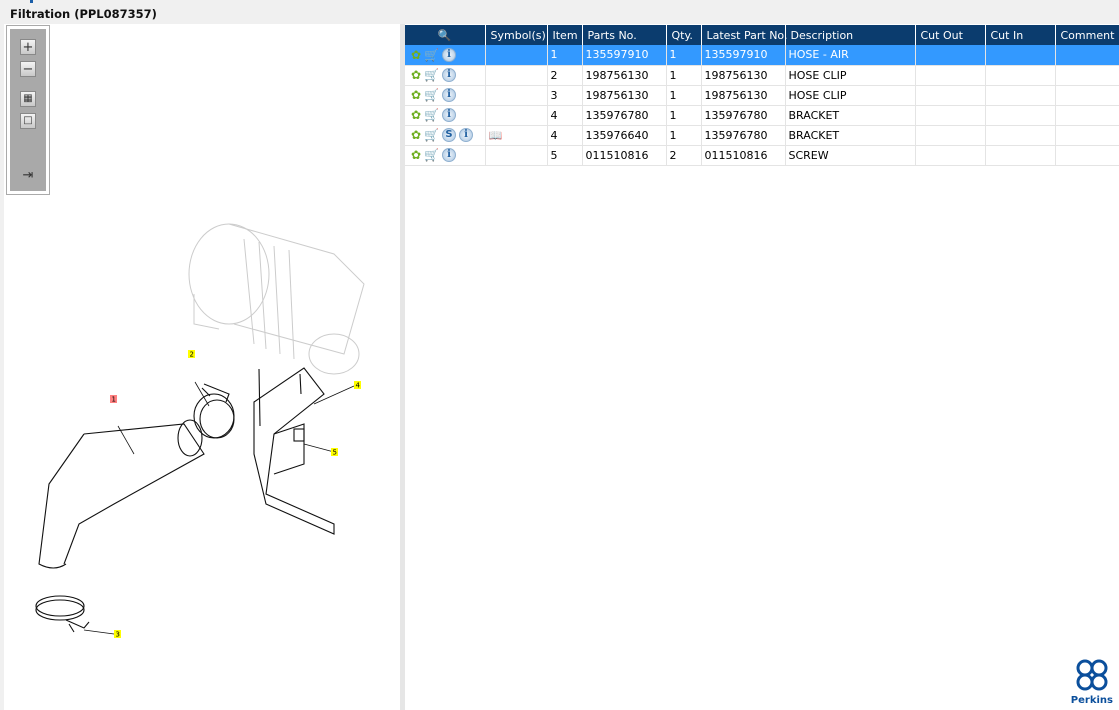 This screenshot has width=1119, height=710. I want to click on description-cell: SCREW, so click(850, 155).